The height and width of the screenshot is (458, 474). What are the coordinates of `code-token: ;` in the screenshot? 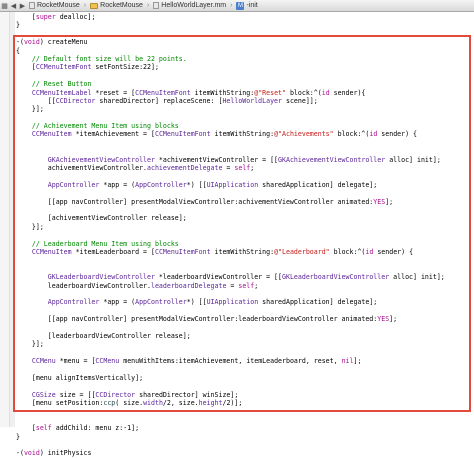 It's located at (256, 285).